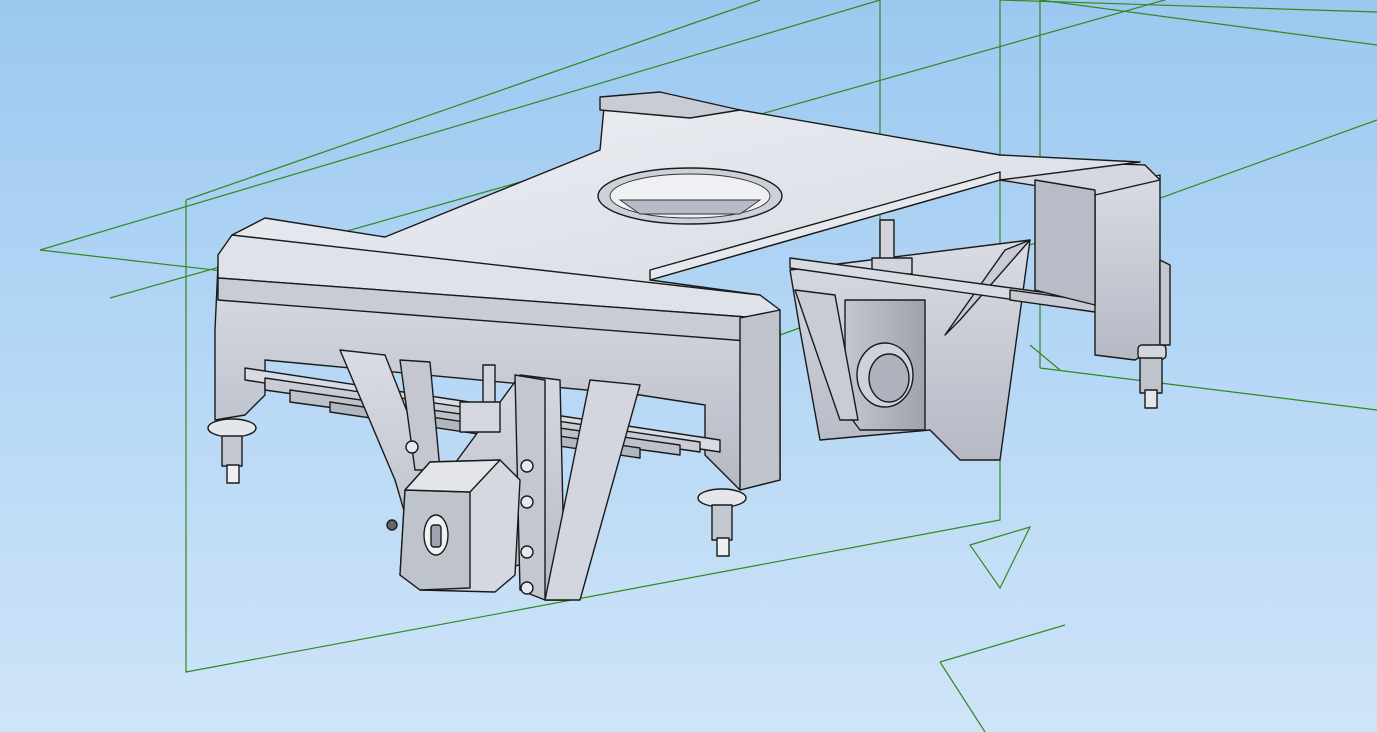 The width and height of the screenshot is (1377, 732). I want to click on right-end-pillar, so click(1085, 284).